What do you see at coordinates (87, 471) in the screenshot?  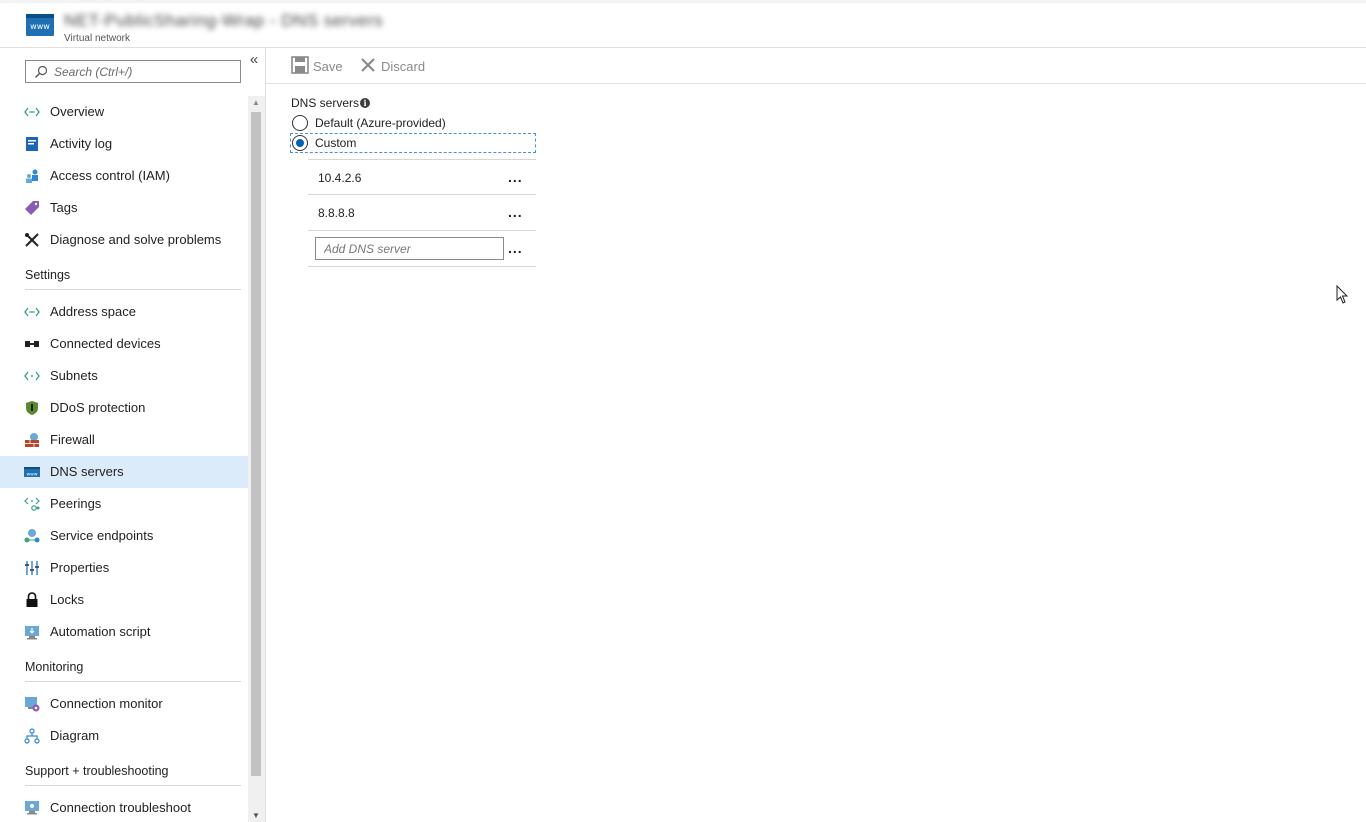 I see `sidebar-item-label: DNS servers` at bounding box center [87, 471].